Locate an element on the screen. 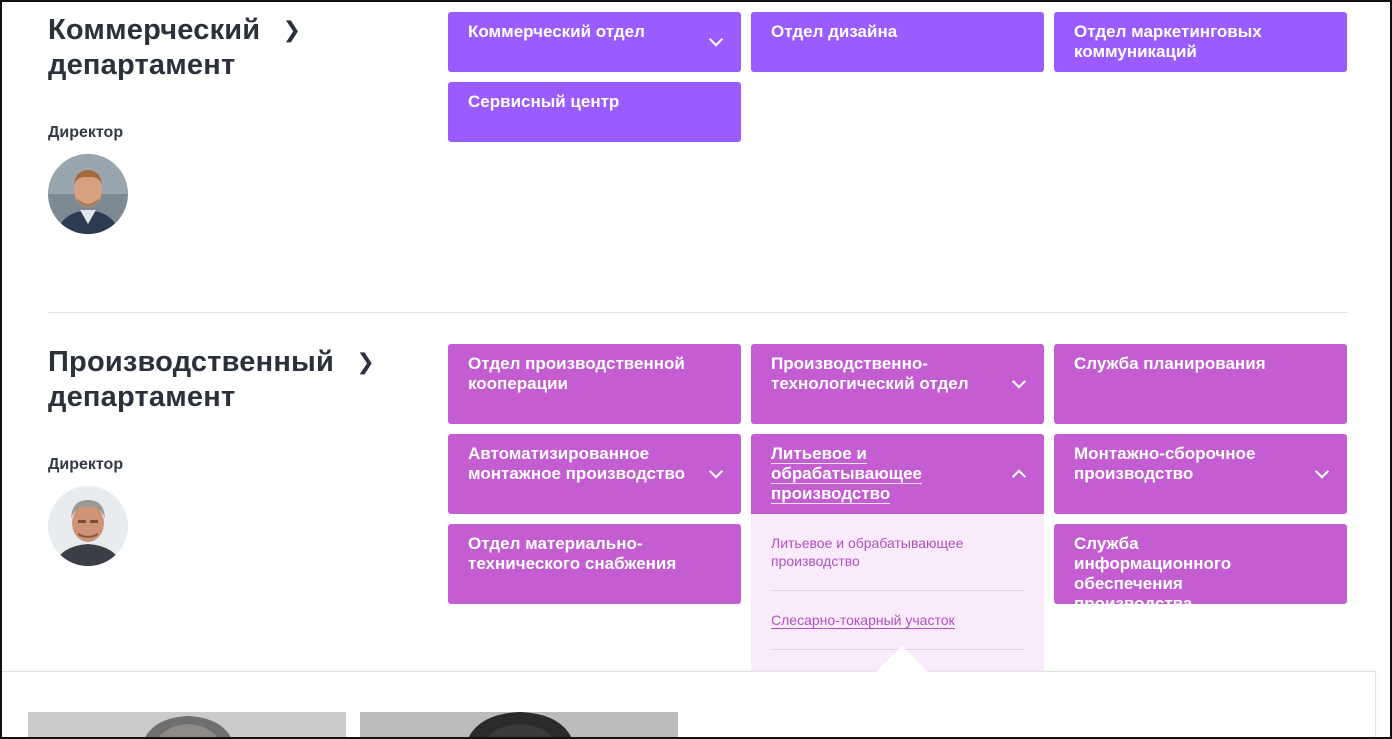 The image size is (1392, 739). unit-card-marketing-dept: Отдел маркетинговых коммуникаций is located at coordinates (1200, 42).